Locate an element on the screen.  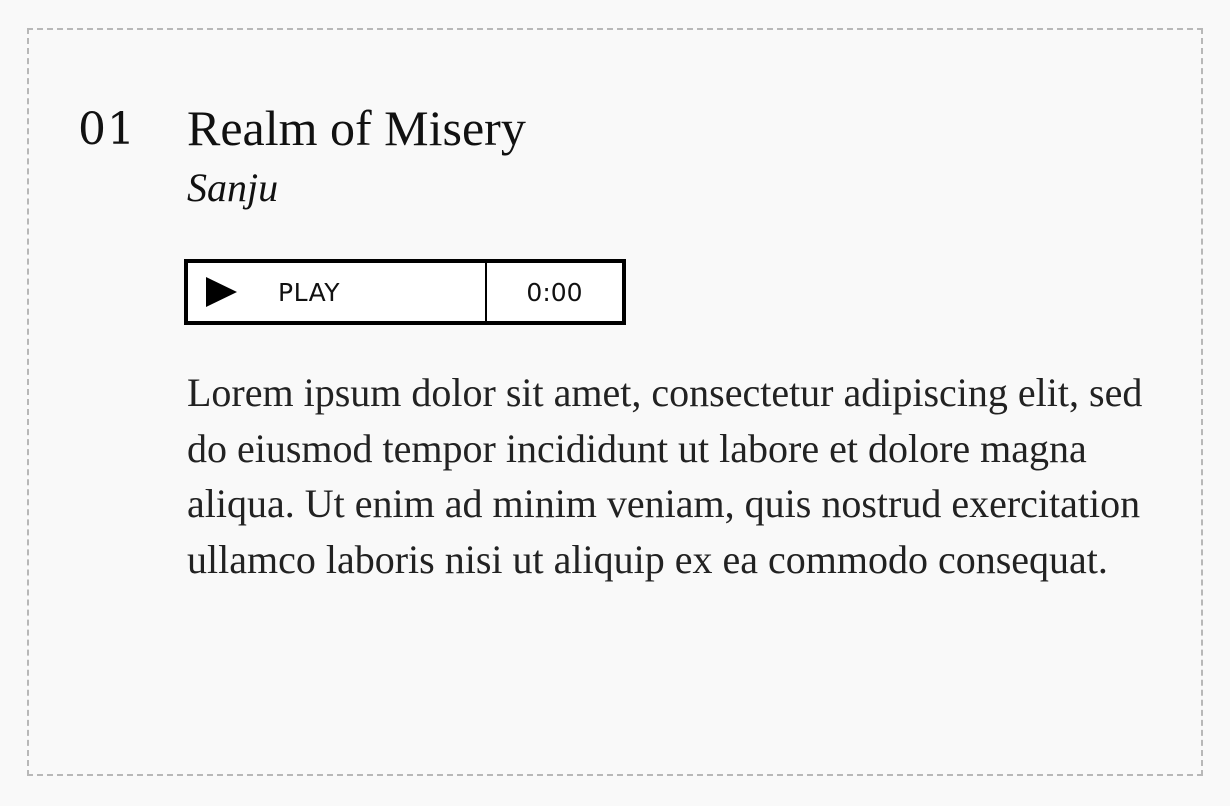
track-title: Realm of Misery is located at coordinates (356, 128).